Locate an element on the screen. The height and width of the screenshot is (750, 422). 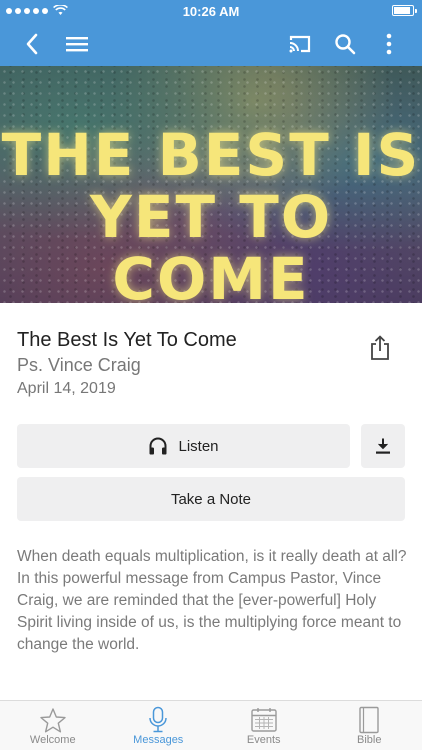
tab-messages: Messages is located at coordinates (159, 725).